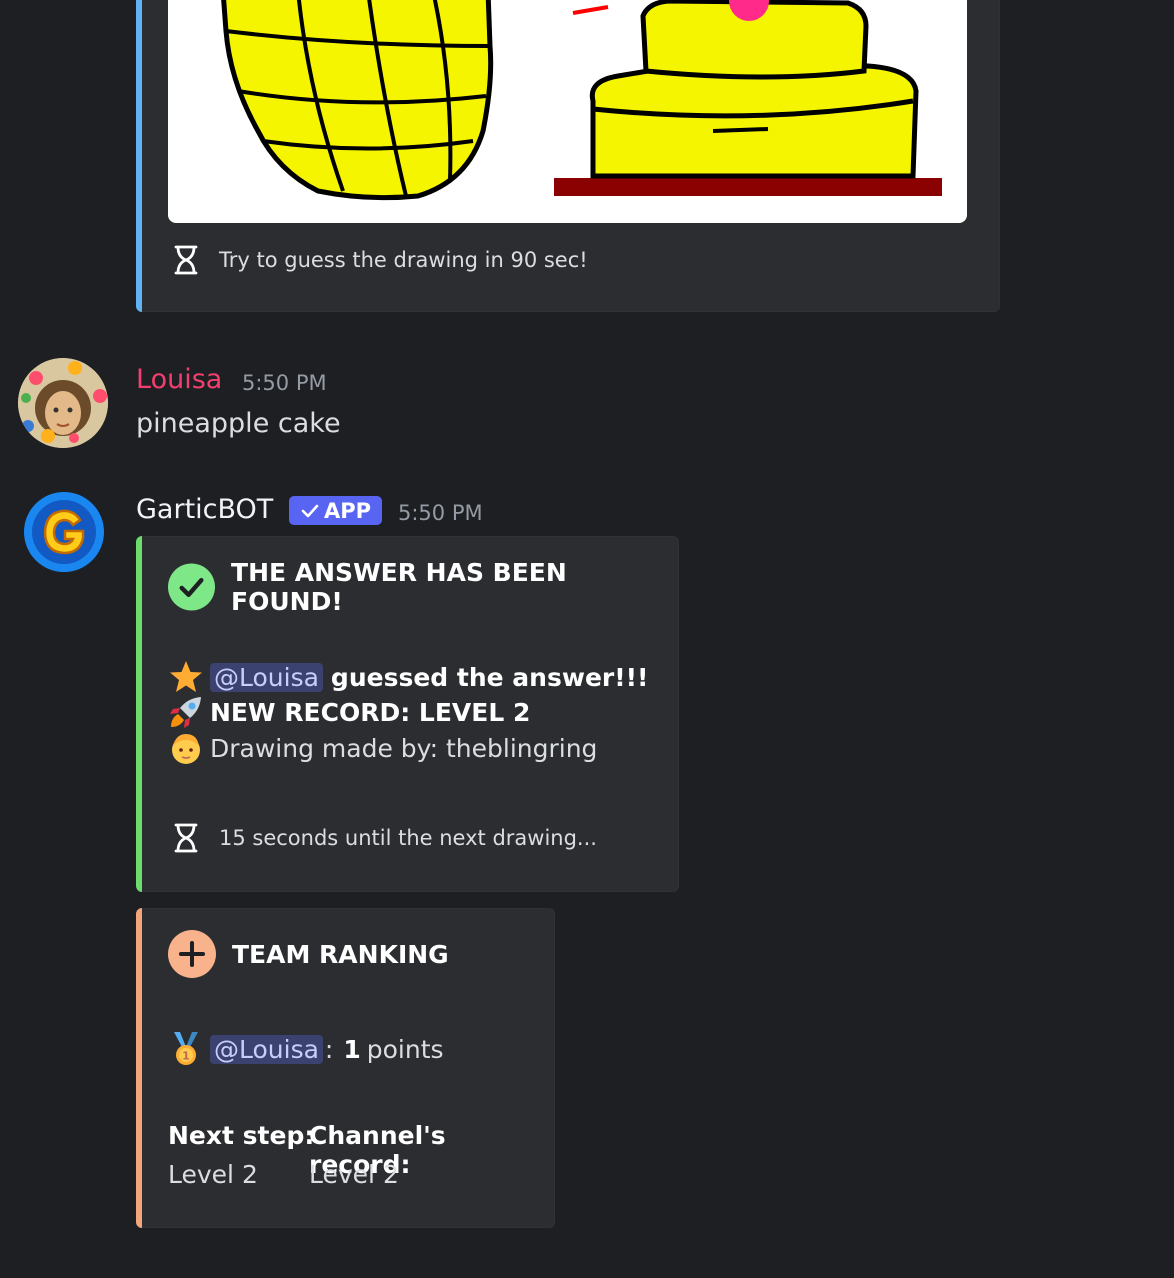 The width and height of the screenshot is (1174, 1278). What do you see at coordinates (347, 510) in the screenshot?
I see `app-badge-label: APP` at bounding box center [347, 510].